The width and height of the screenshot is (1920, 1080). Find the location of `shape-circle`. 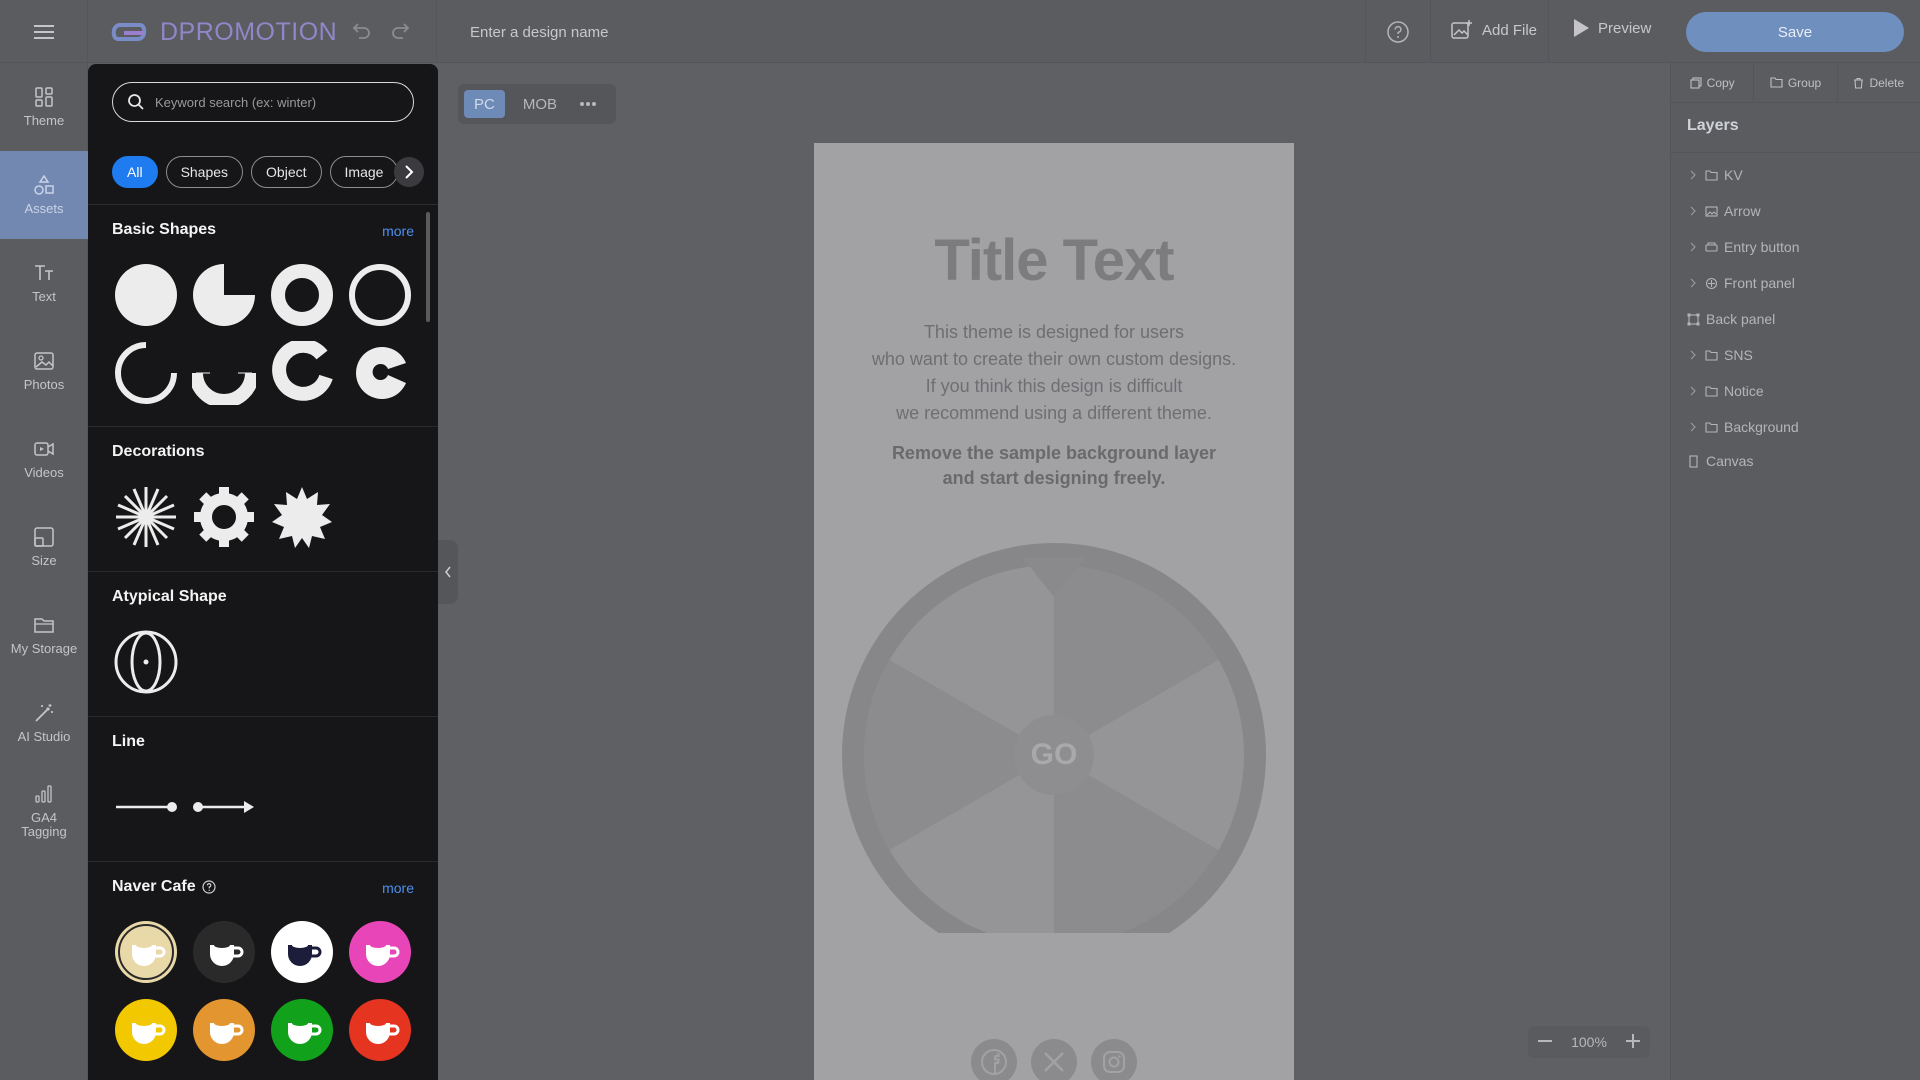

shape-circle is located at coordinates (146, 295).